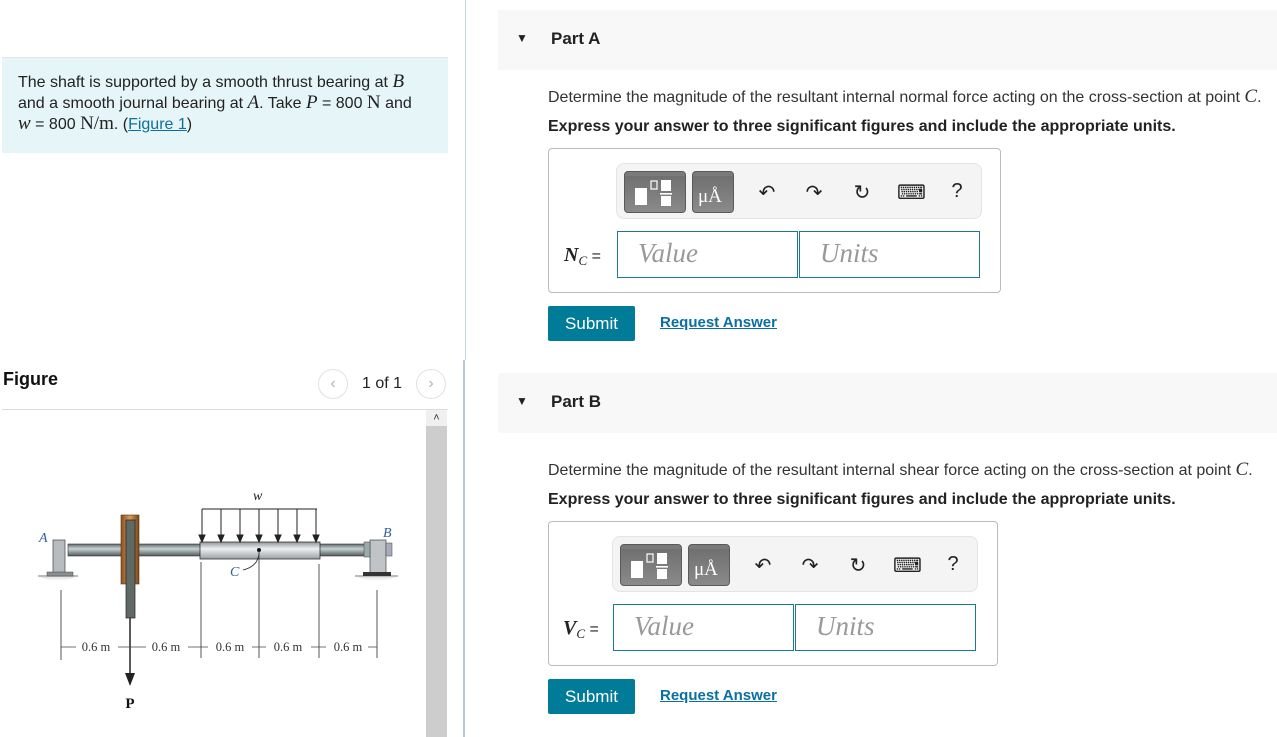 The image size is (1277, 737). I want to click on figure-pager: ‹ 1 of 1 ›, so click(382, 384).